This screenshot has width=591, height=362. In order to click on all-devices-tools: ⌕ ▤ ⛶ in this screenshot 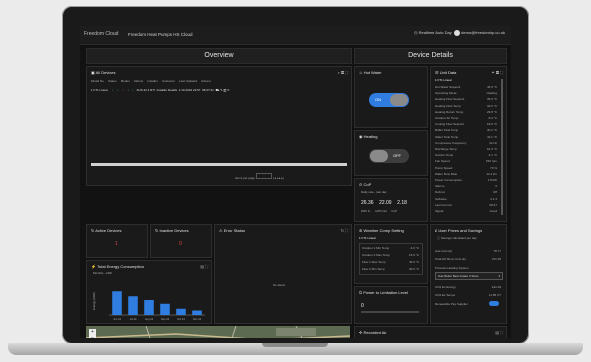, I will do `click(343, 72)`.